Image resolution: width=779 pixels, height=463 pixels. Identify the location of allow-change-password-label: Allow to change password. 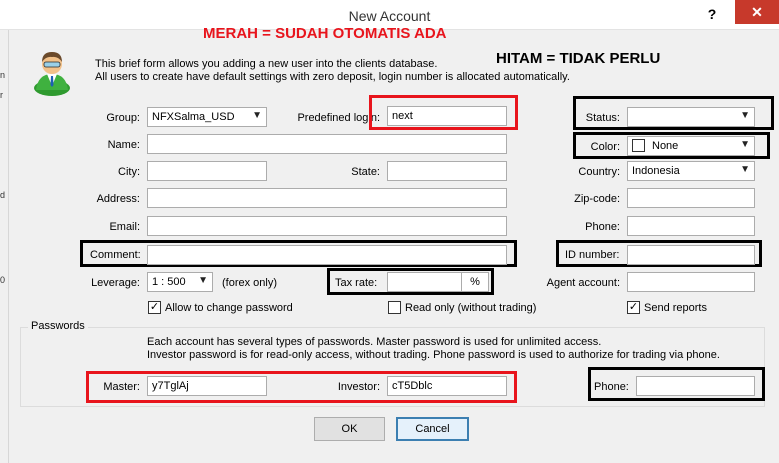
(229, 308).